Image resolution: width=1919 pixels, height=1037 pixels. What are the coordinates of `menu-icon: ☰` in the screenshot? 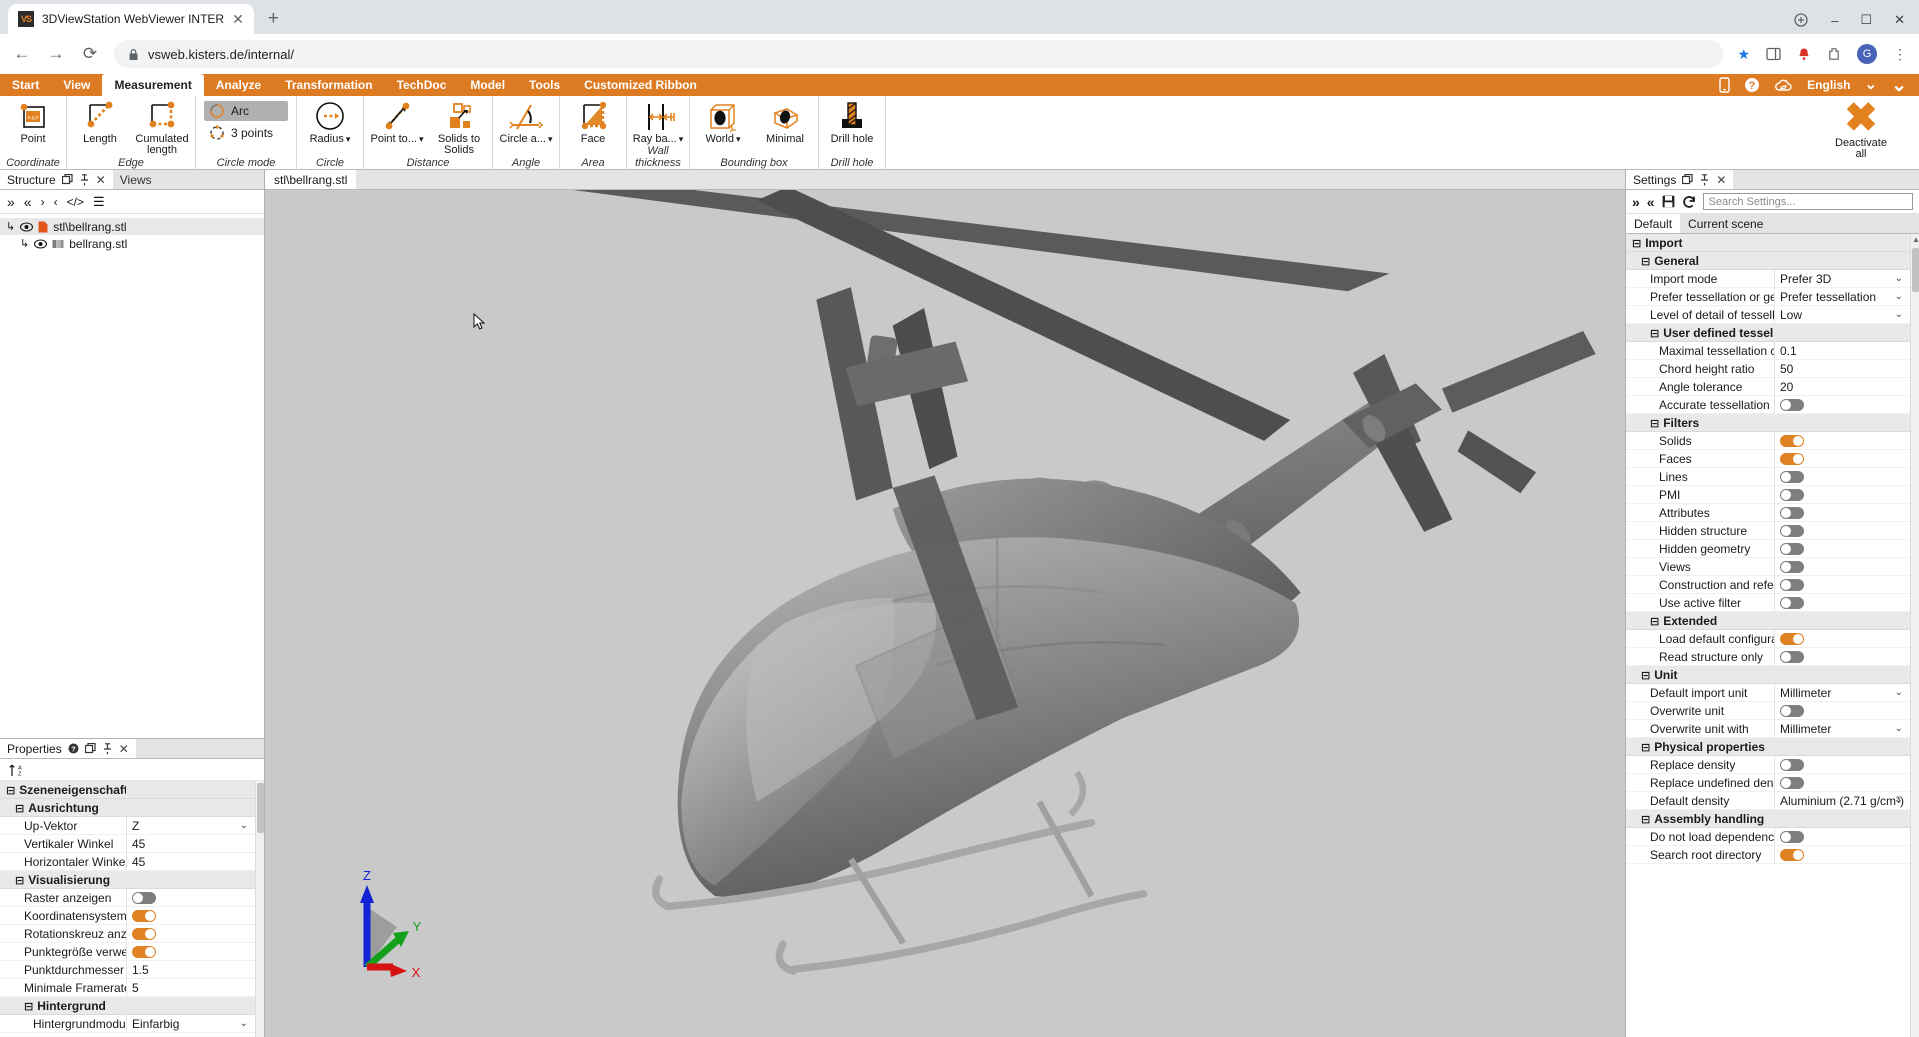 It's located at (99, 202).